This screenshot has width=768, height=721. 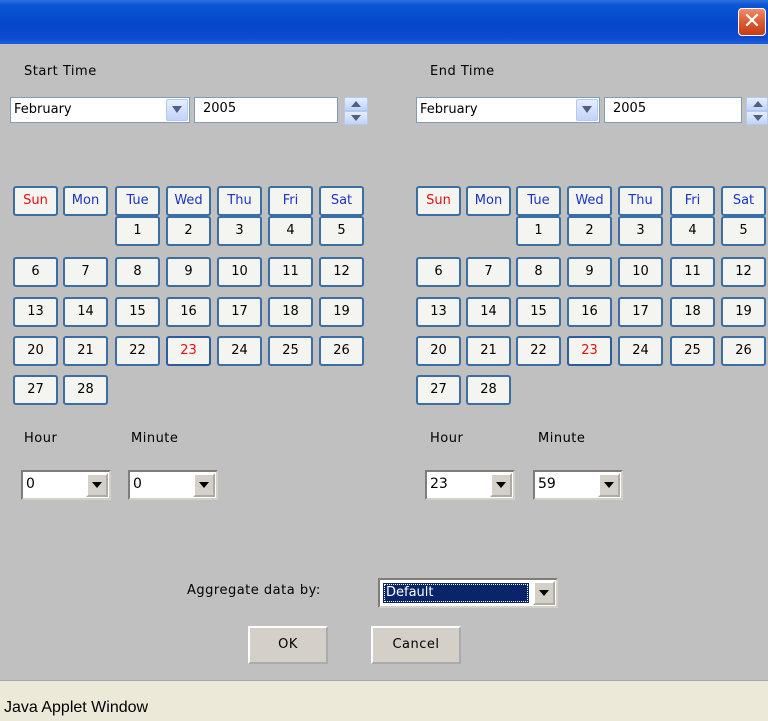 What do you see at coordinates (341, 201) in the screenshot?
I see `weekday-header-sat: Sat` at bounding box center [341, 201].